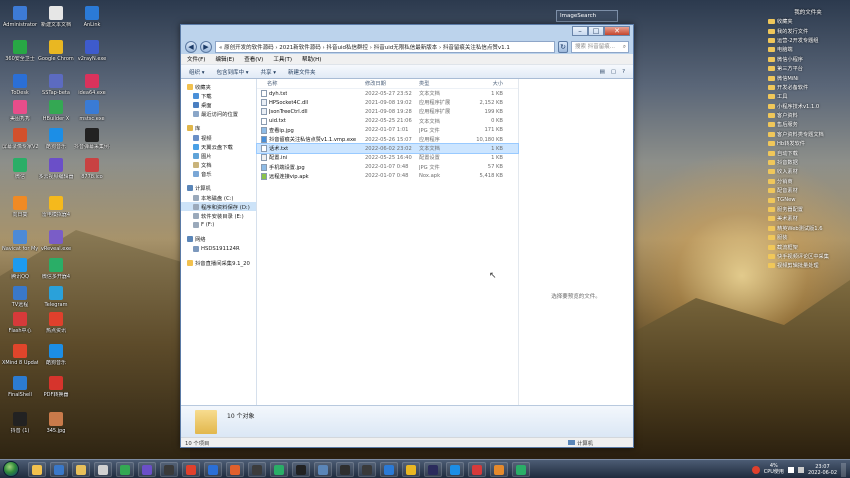  What do you see at coordinates (808, 59) in the screenshot?
I see `right-list-item: 微信小程序` at bounding box center [808, 59].